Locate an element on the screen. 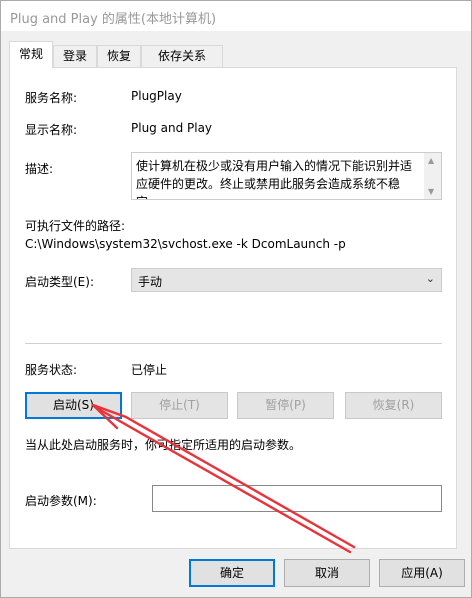 Image resolution: width=472 pixels, height=598 pixels. description-scrollbar: ▲ ▼ is located at coordinates (432, 176).